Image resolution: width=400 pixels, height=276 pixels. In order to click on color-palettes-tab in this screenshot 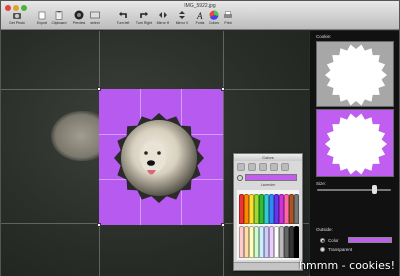, I will do `click(263, 167)`.